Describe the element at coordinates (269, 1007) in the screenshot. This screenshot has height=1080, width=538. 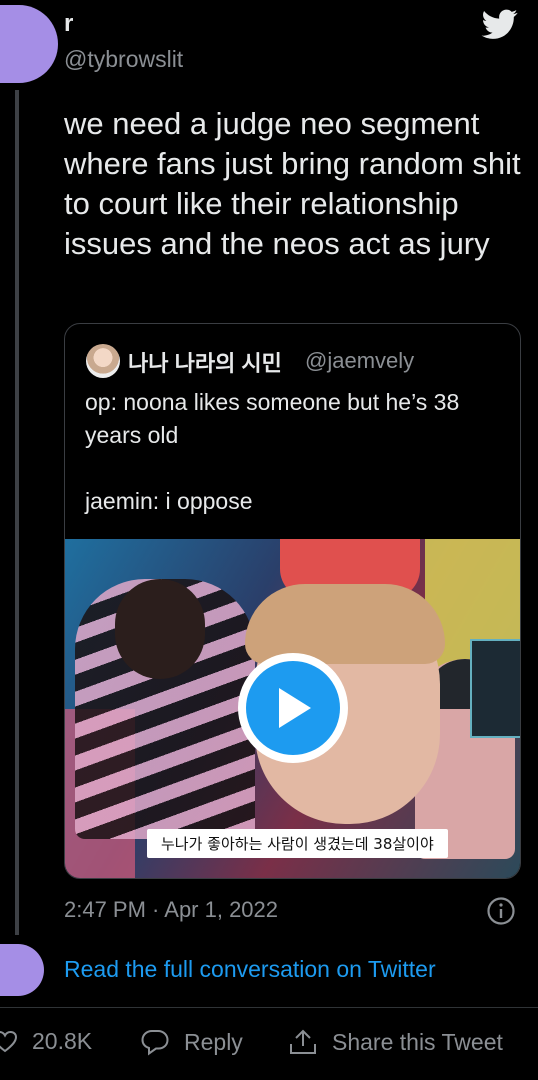
I see `divider` at that location.